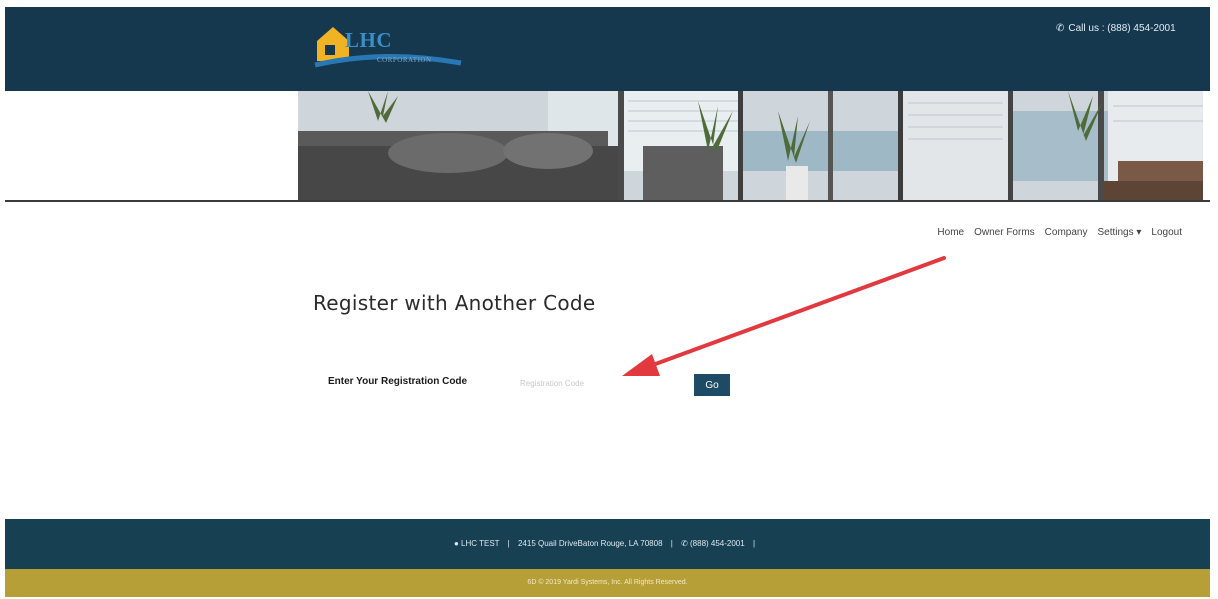 This screenshot has width=1218, height=599. What do you see at coordinates (1166, 232) in the screenshot?
I see `nav-item-logout: Logout` at bounding box center [1166, 232].